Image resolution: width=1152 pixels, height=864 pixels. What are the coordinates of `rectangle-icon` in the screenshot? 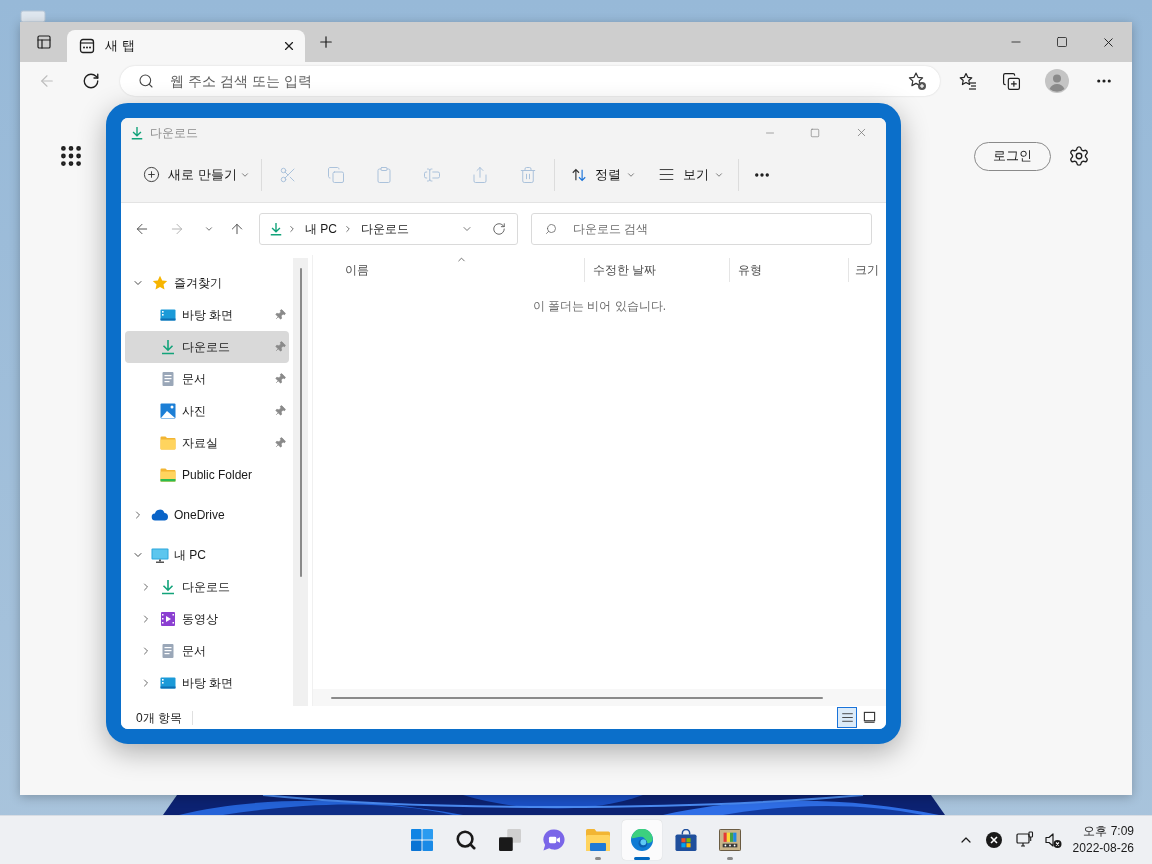 It's located at (869, 717).